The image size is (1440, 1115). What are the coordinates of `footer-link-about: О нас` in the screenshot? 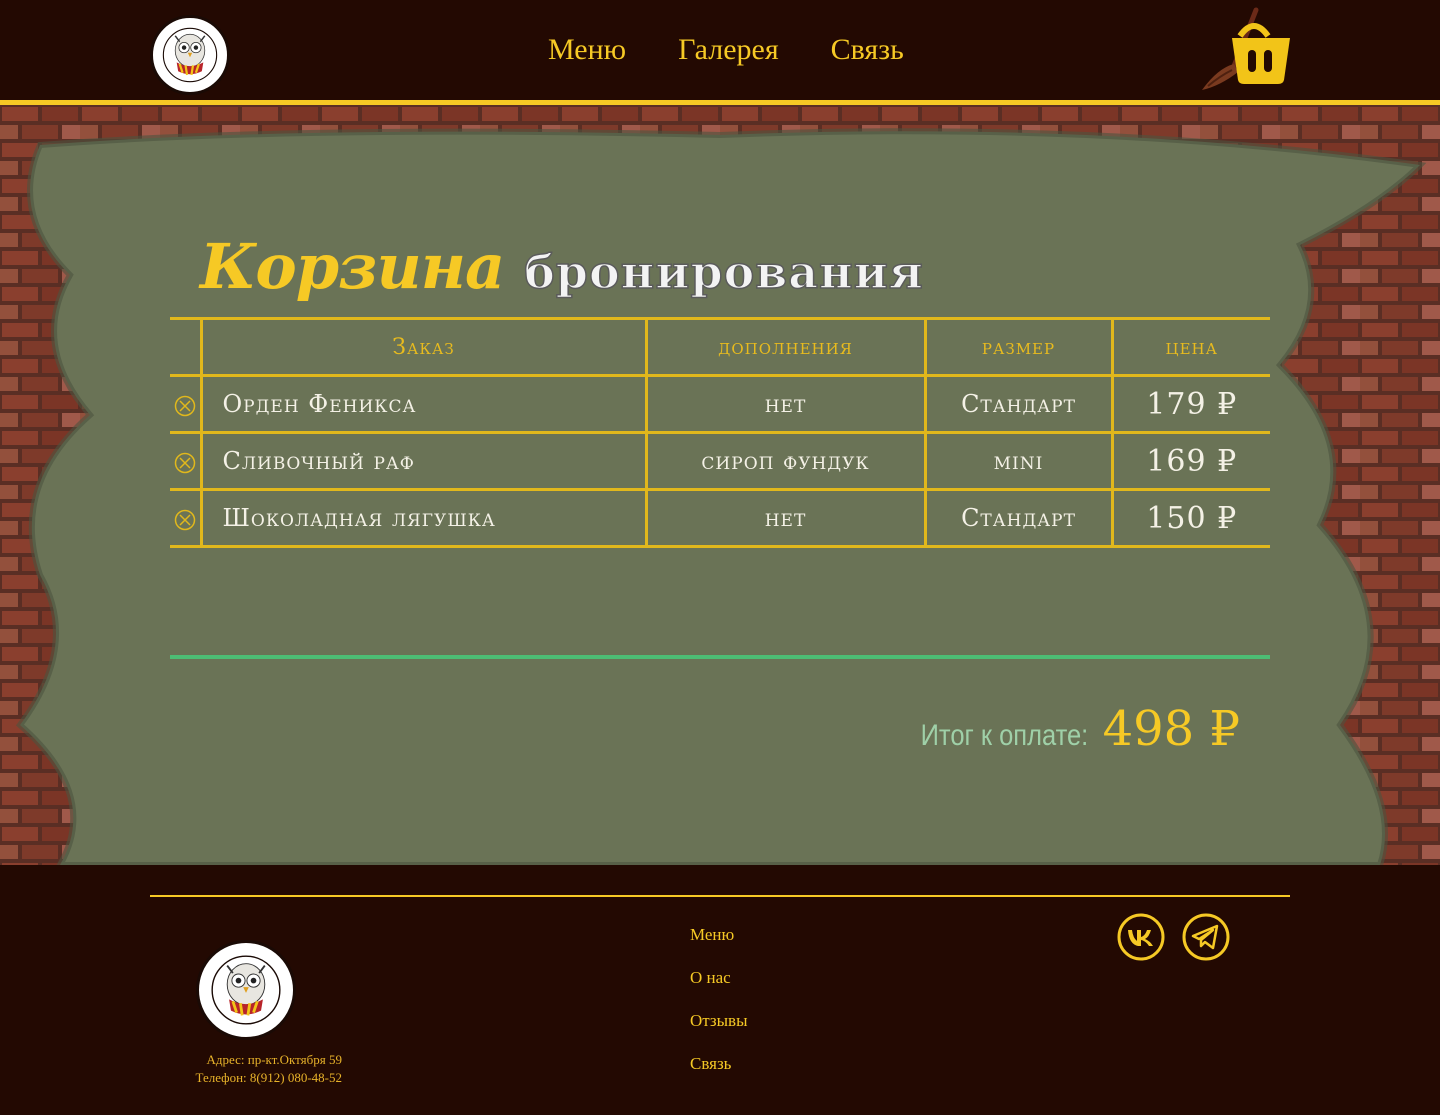 It's located at (719, 977).